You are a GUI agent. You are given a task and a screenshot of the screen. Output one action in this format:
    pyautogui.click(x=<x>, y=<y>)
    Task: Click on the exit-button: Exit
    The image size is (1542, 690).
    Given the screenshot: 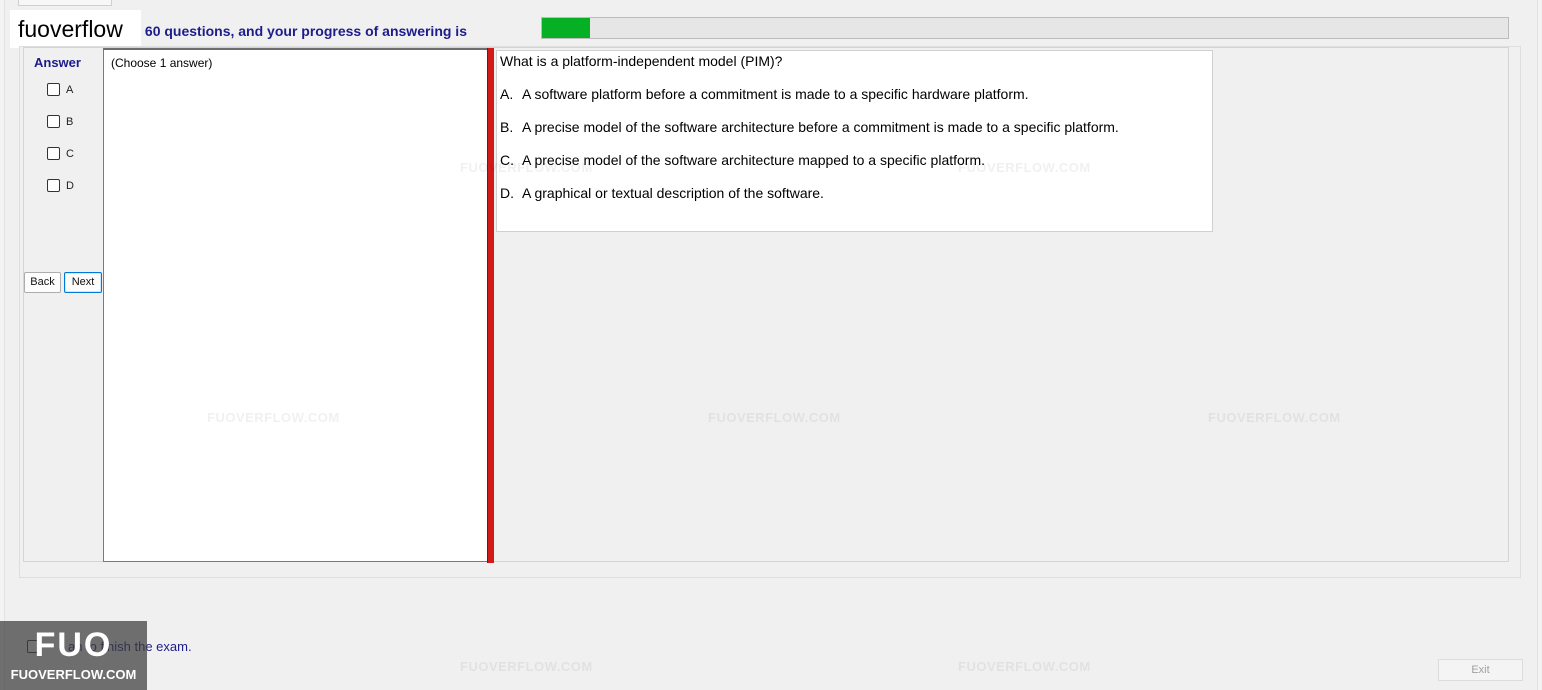 What is the action you would take?
    pyautogui.click(x=1480, y=670)
    